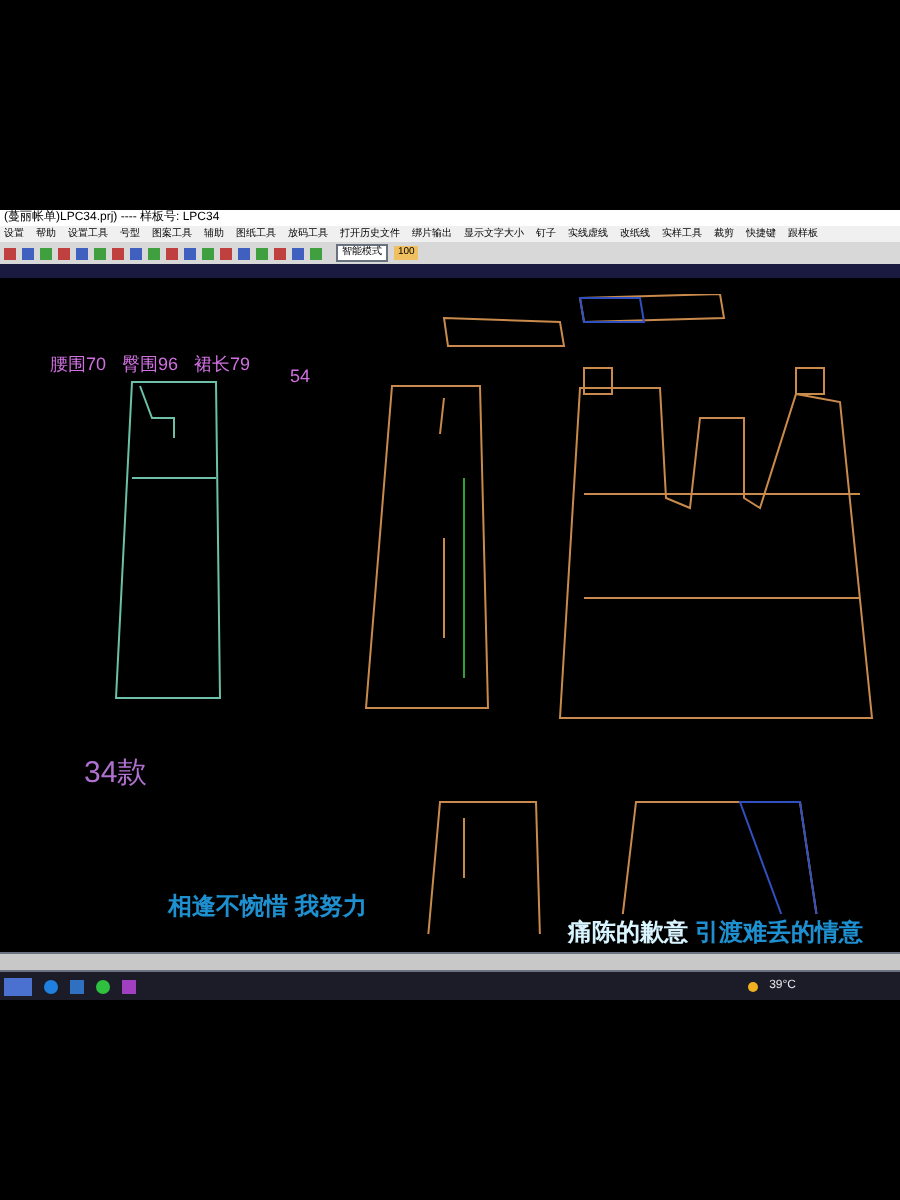 This screenshot has width=900, height=1200. What do you see at coordinates (222, 365) in the screenshot?
I see `measurement-label: 裙长79` at bounding box center [222, 365].